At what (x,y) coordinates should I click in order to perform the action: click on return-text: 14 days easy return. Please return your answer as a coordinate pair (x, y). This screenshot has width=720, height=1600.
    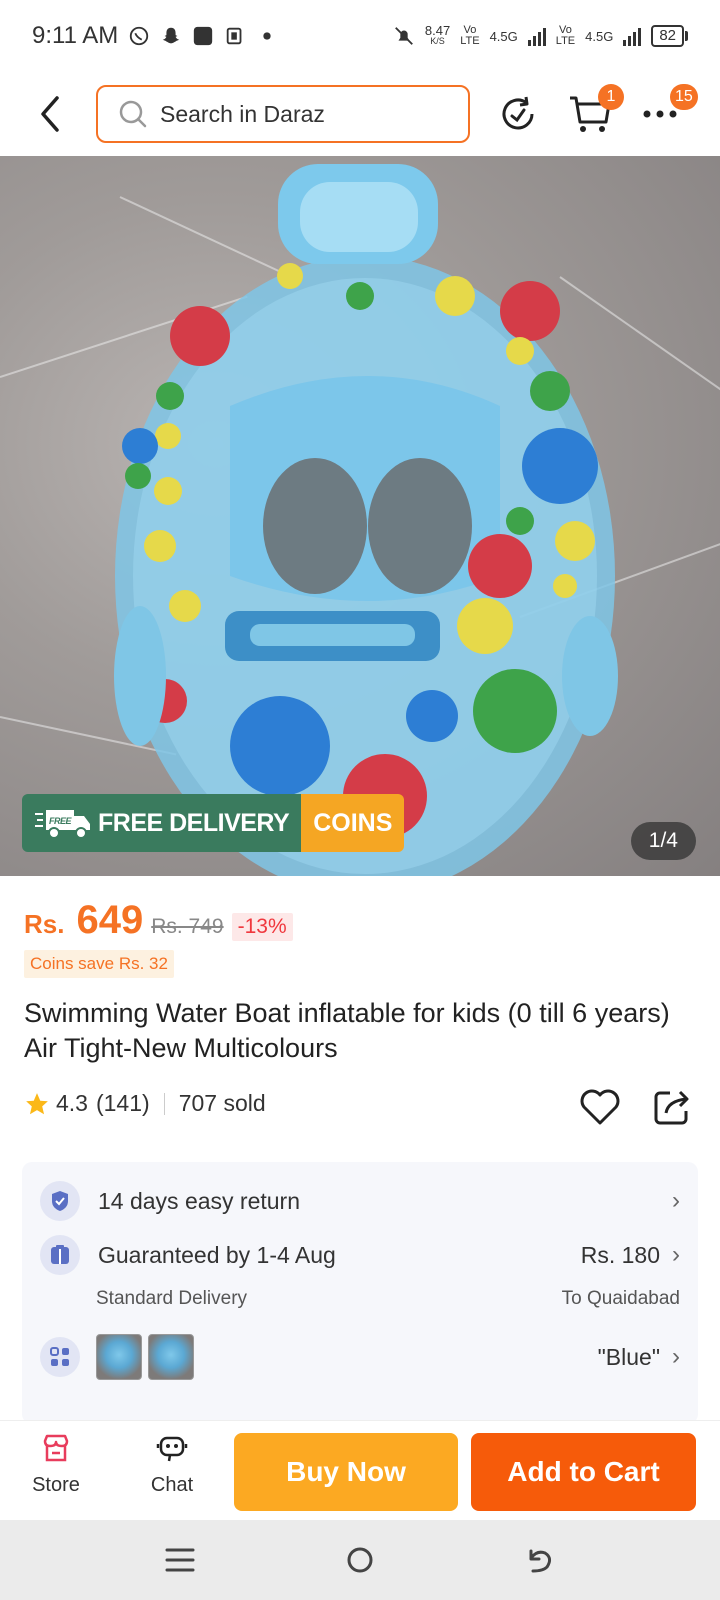
    Looking at the image, I should click on (199, 1200).